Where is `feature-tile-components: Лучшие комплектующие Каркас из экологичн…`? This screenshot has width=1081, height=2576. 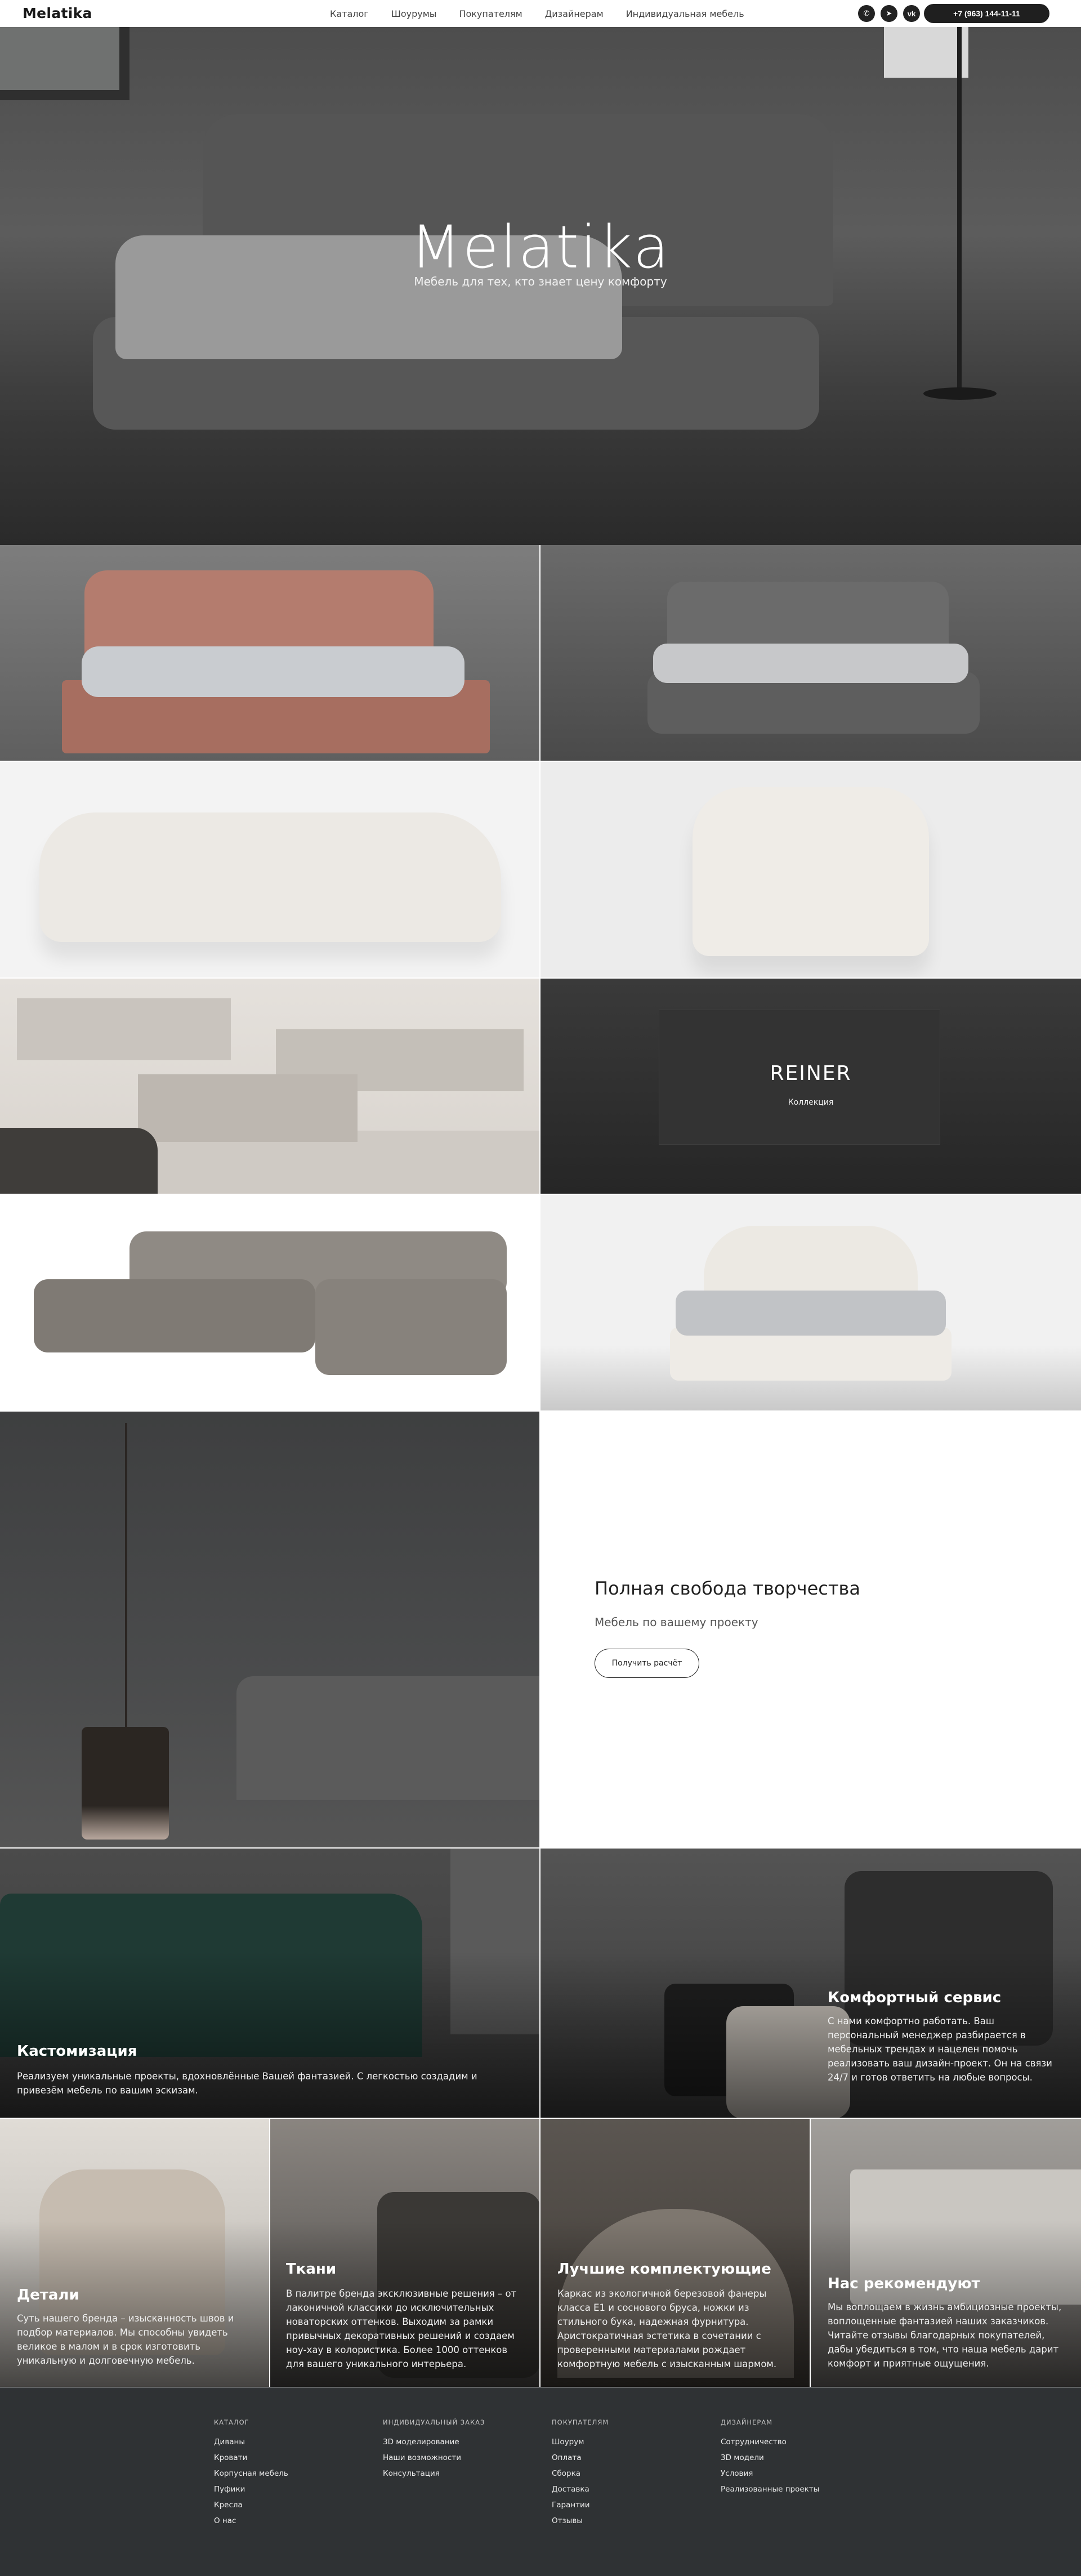
feature-tile-components: Лучшие комплектующие Каркас из экологичн… is located at coordinates (675, 2253).